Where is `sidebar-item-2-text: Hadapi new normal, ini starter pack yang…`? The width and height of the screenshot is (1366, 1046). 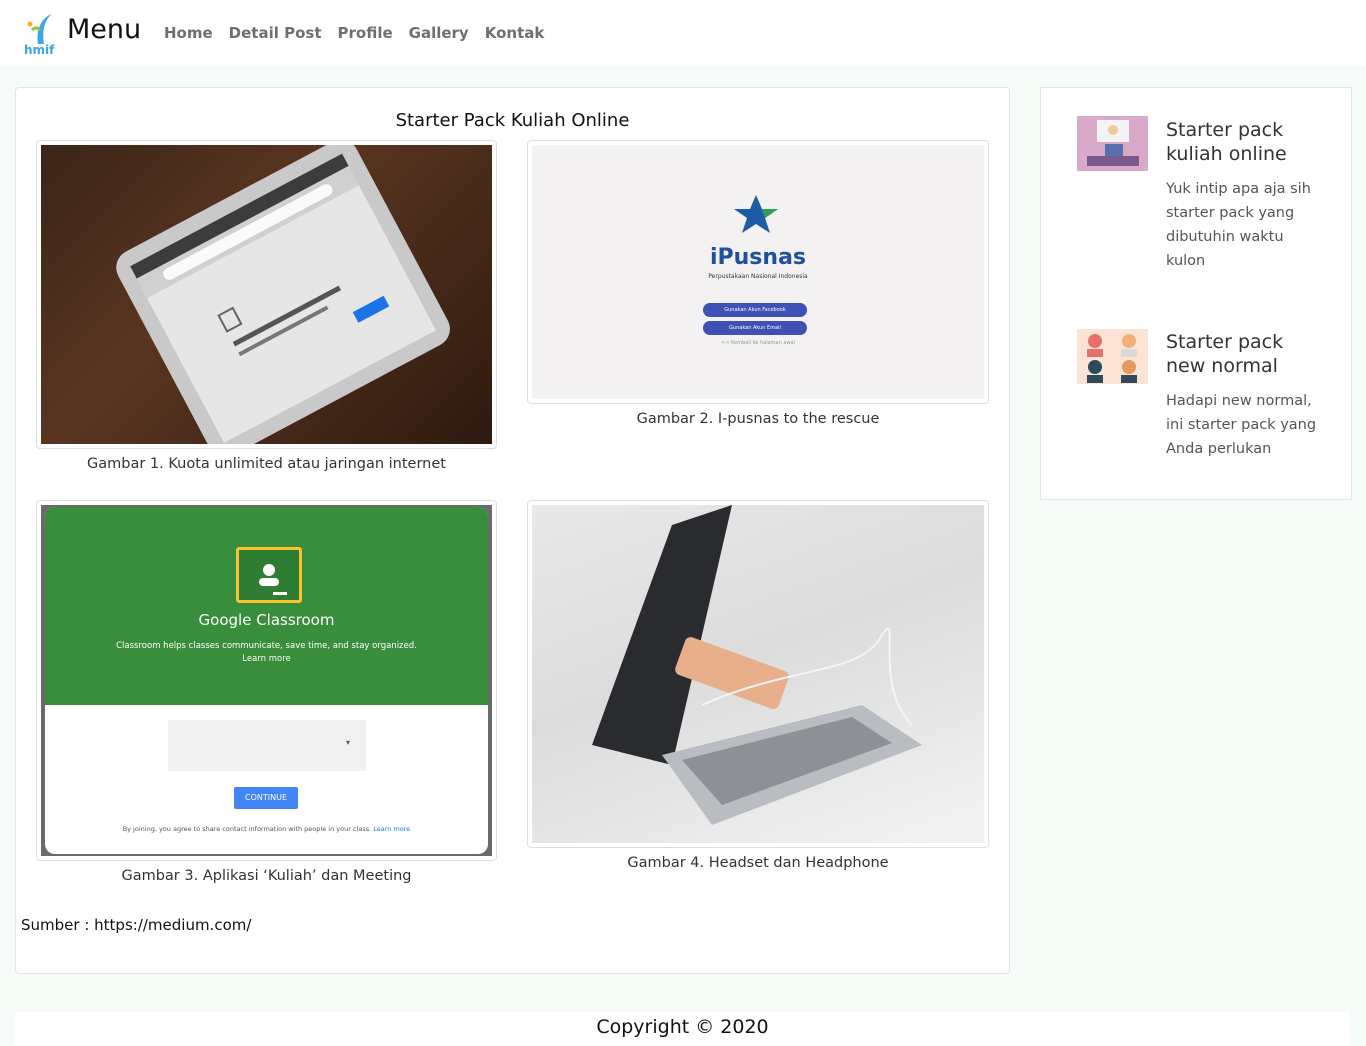 sidebar-item-2-text: Hadapi new normal, ini starter pack yang… is located at coordinates (1241, 425).